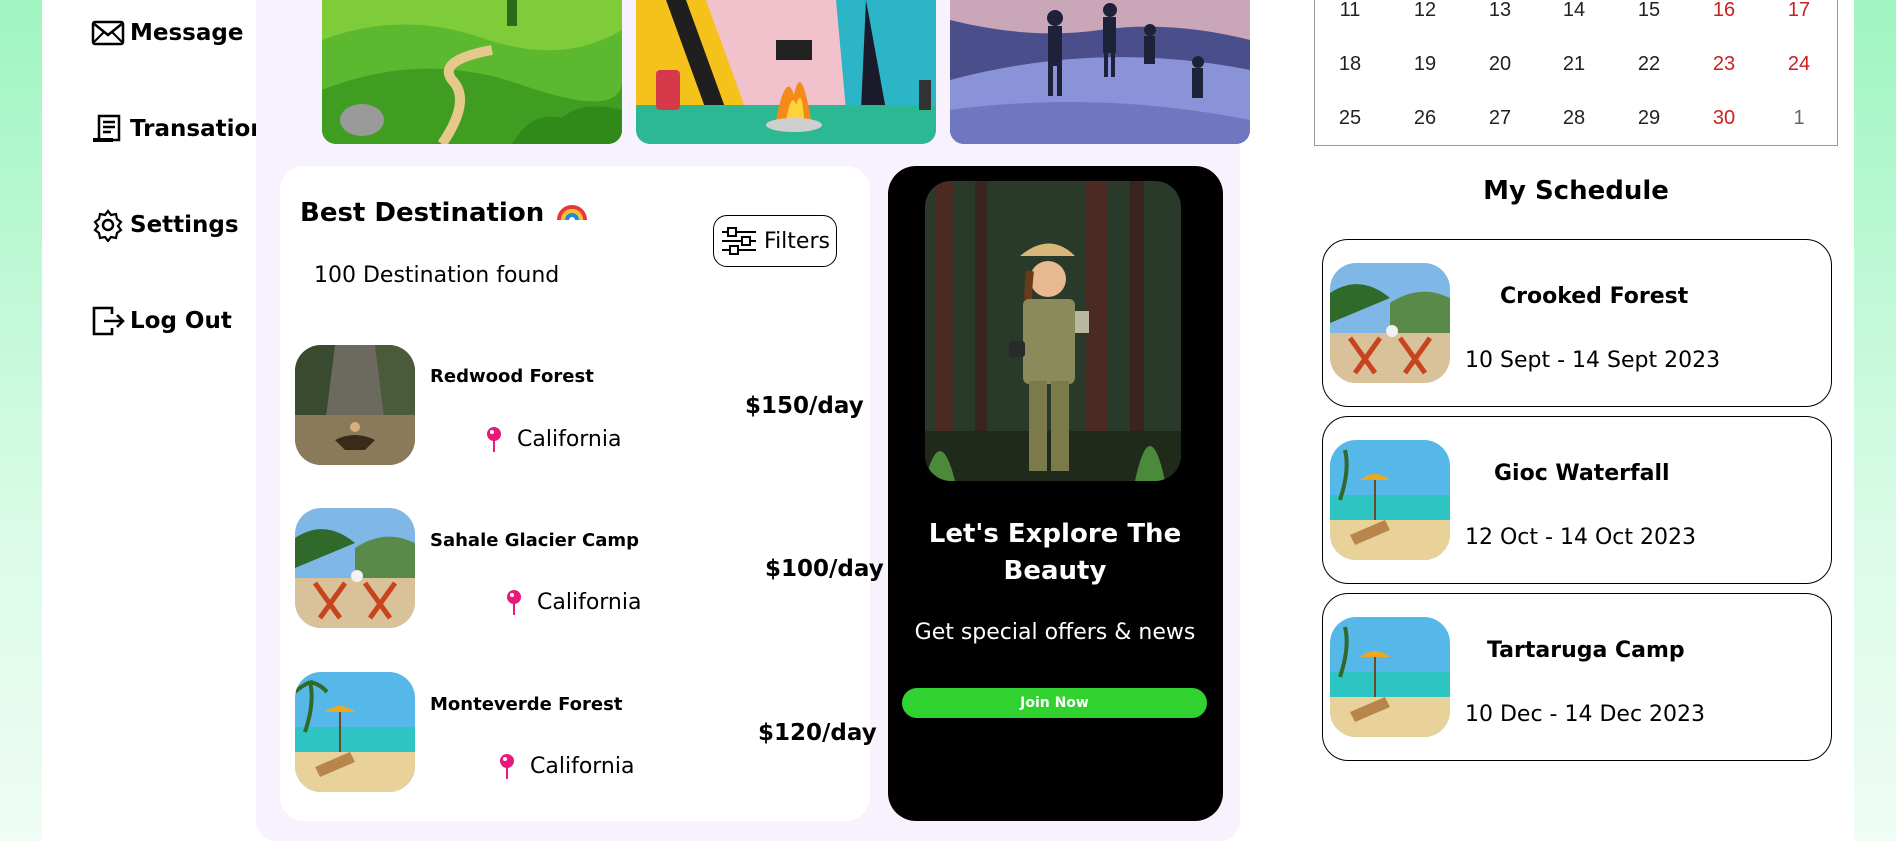 The width and height of the screenshot is (1896, 841). What do you see at coordinates (422, 212) in the screenshot?
I see `section-title-text: Best Destination` at bounding box center [422, 212].